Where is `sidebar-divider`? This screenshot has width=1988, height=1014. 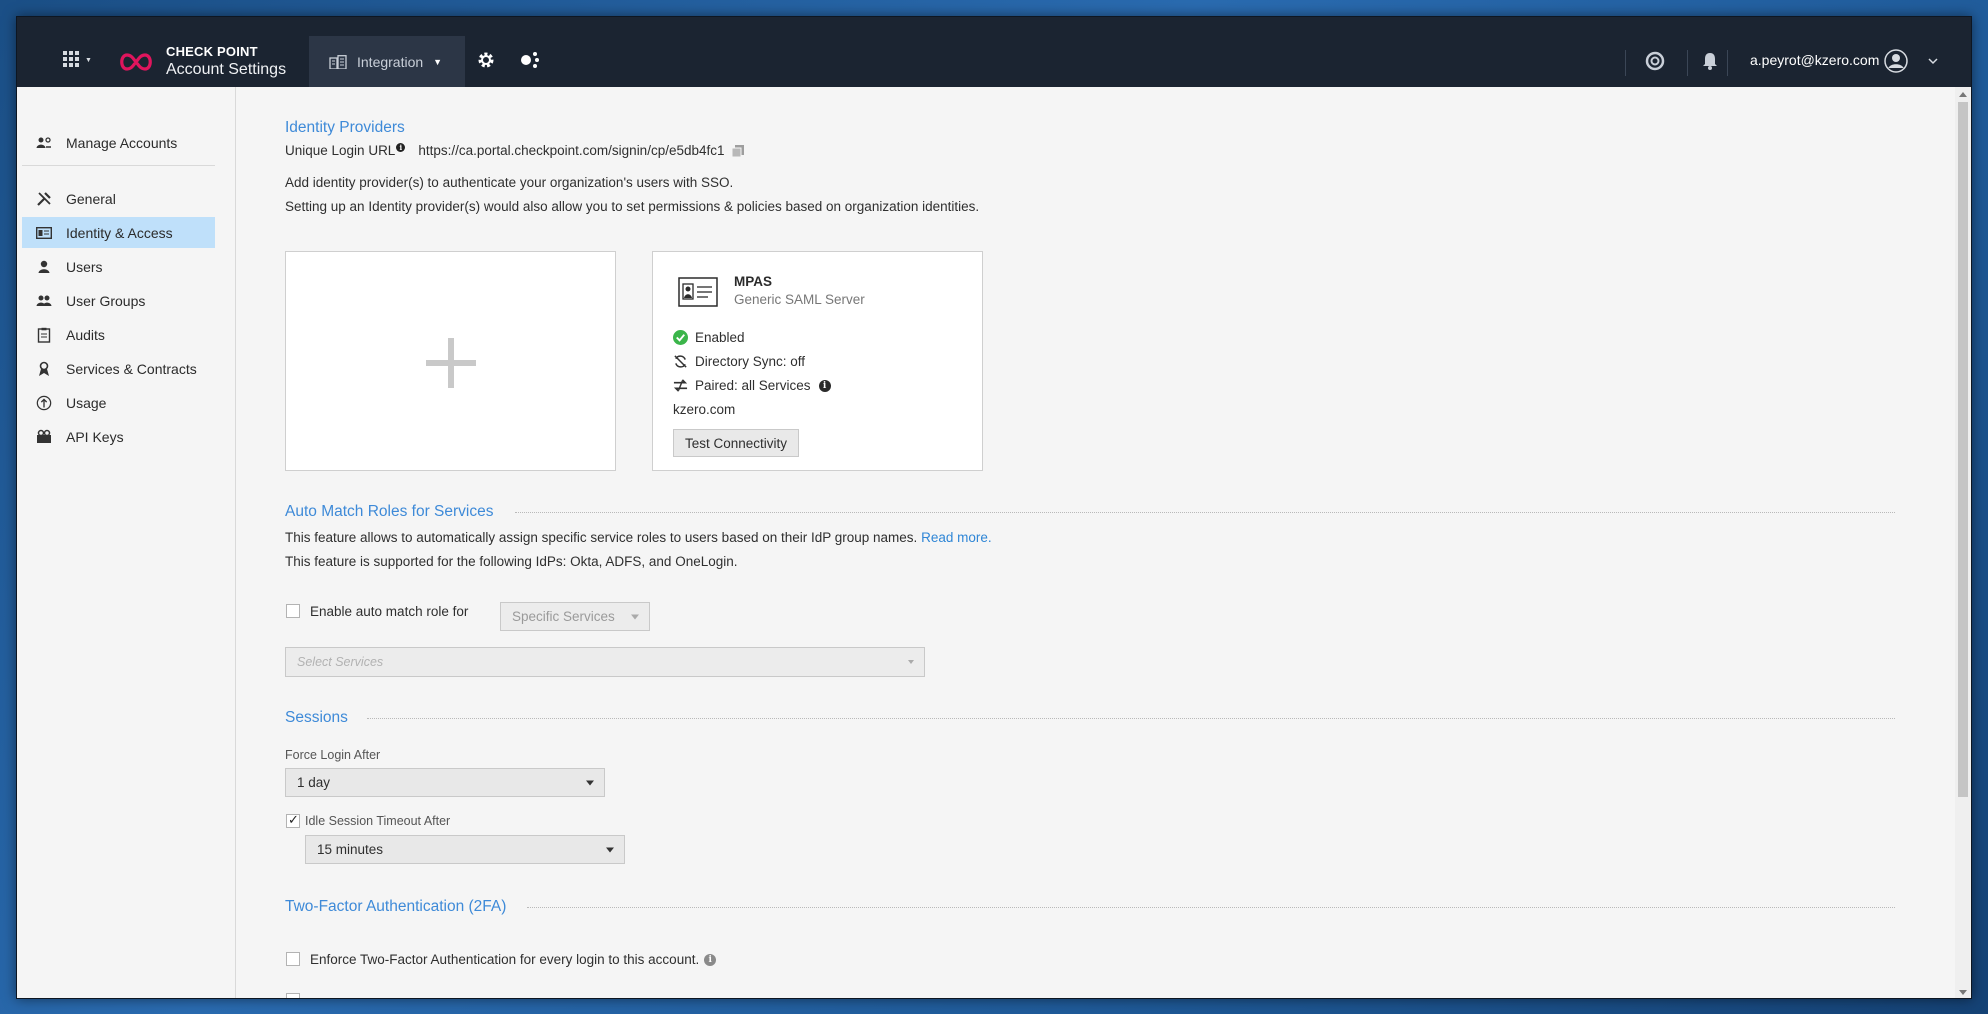
sidebar-divider is located at coordinates (118, 165).